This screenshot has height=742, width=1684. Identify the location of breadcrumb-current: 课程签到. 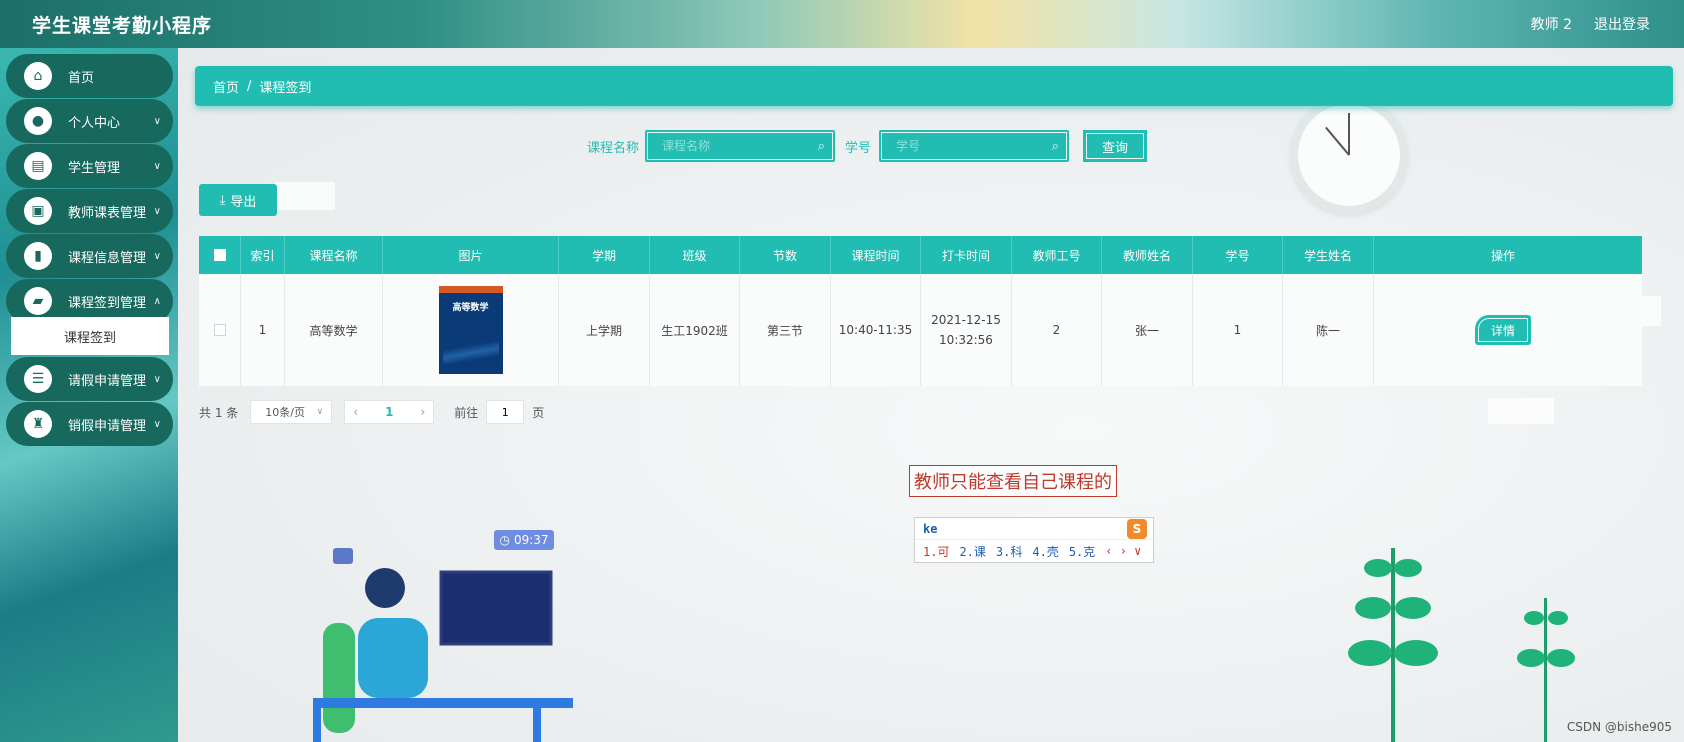
(285, 88).